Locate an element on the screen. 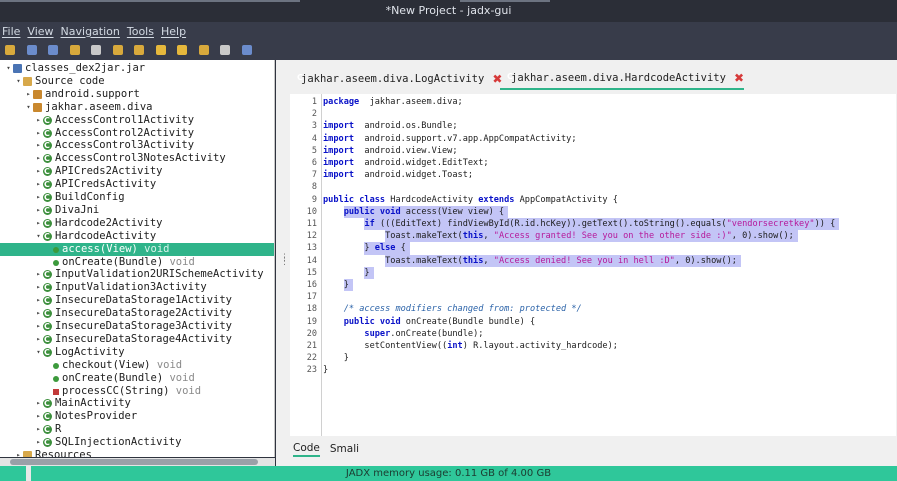 This screenshot has height=481, width=897. tree-horizontal-scrollbar is located at coordinates (137, 462).